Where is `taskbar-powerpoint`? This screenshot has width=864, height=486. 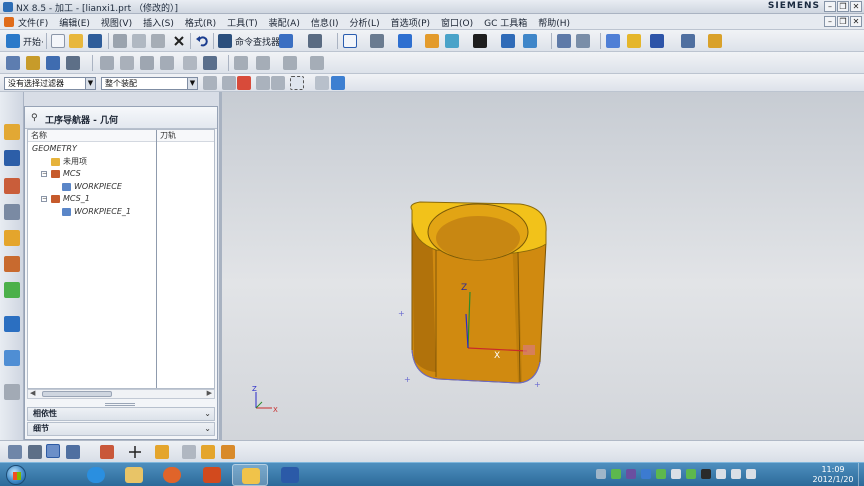
taskbar-powerpoint is located at coordinates (212, 475).